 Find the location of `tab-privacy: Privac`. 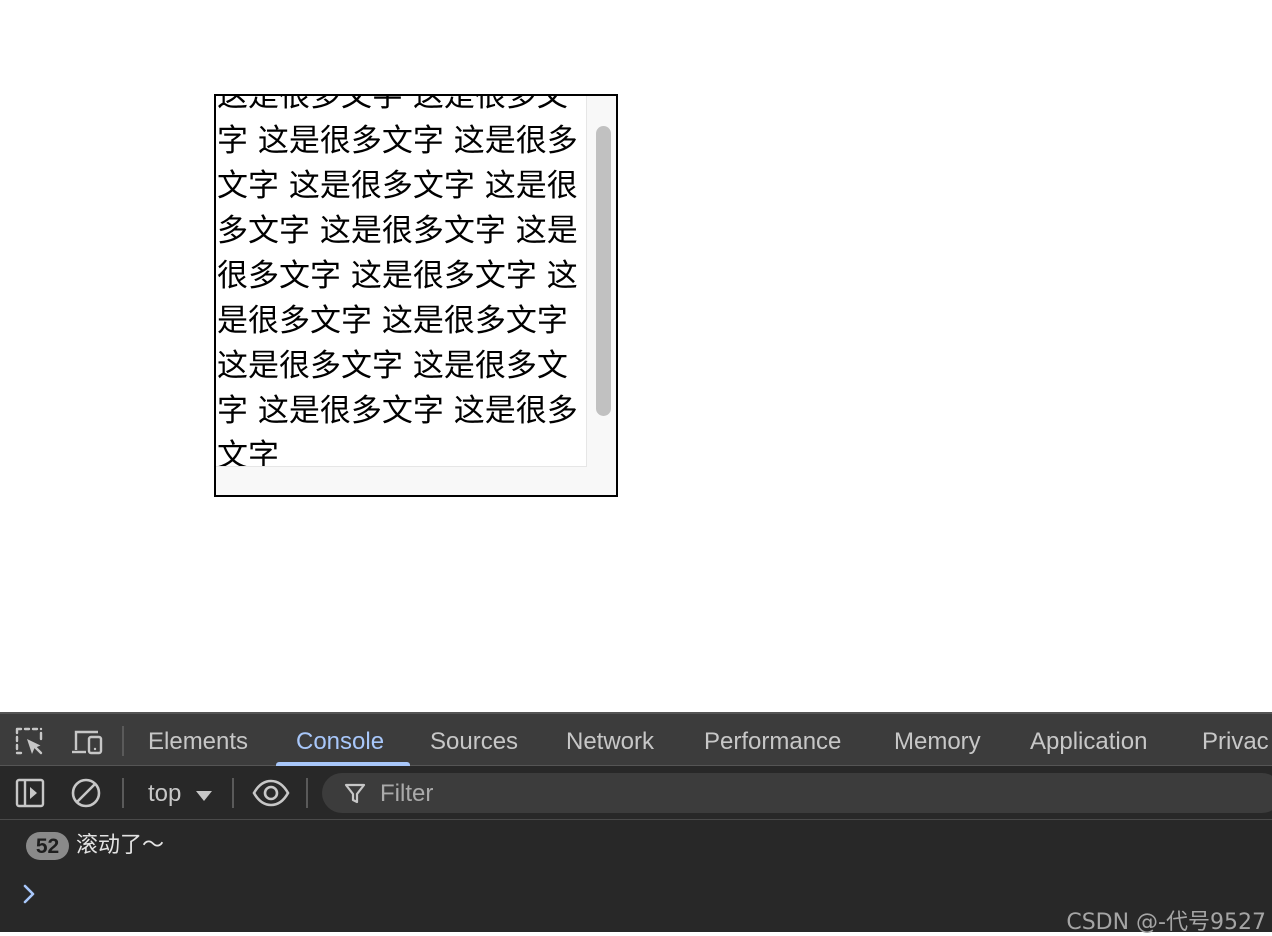

tab-privacy: Privac is located at coordinates (1237, 740).